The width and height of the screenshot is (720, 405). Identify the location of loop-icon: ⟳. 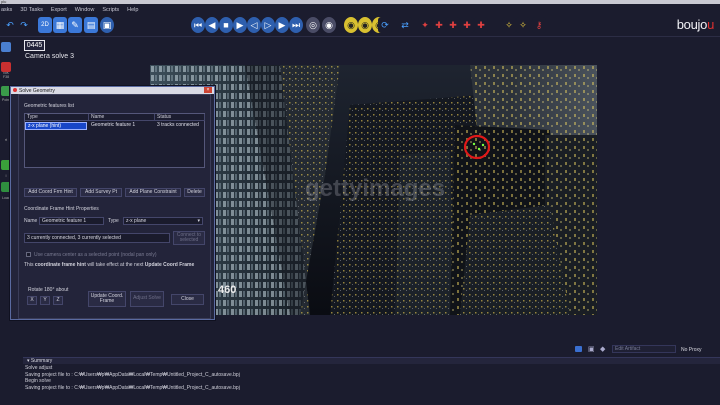
(385, 25).